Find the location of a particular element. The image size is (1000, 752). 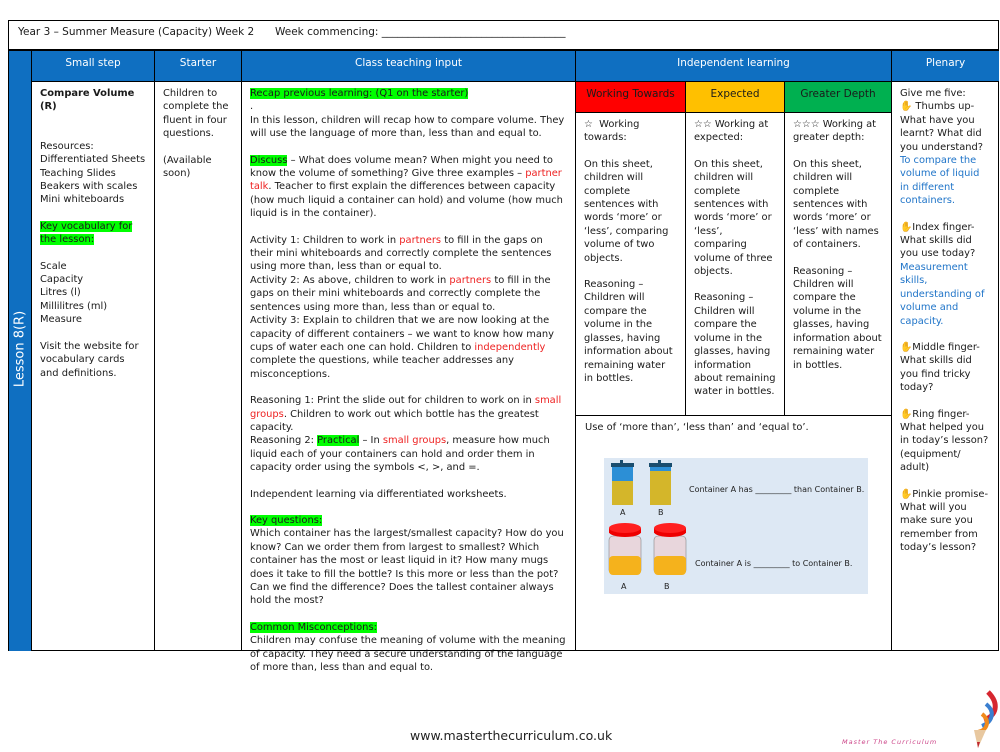

bottle-a-icon is located at coordinates (622, 482).